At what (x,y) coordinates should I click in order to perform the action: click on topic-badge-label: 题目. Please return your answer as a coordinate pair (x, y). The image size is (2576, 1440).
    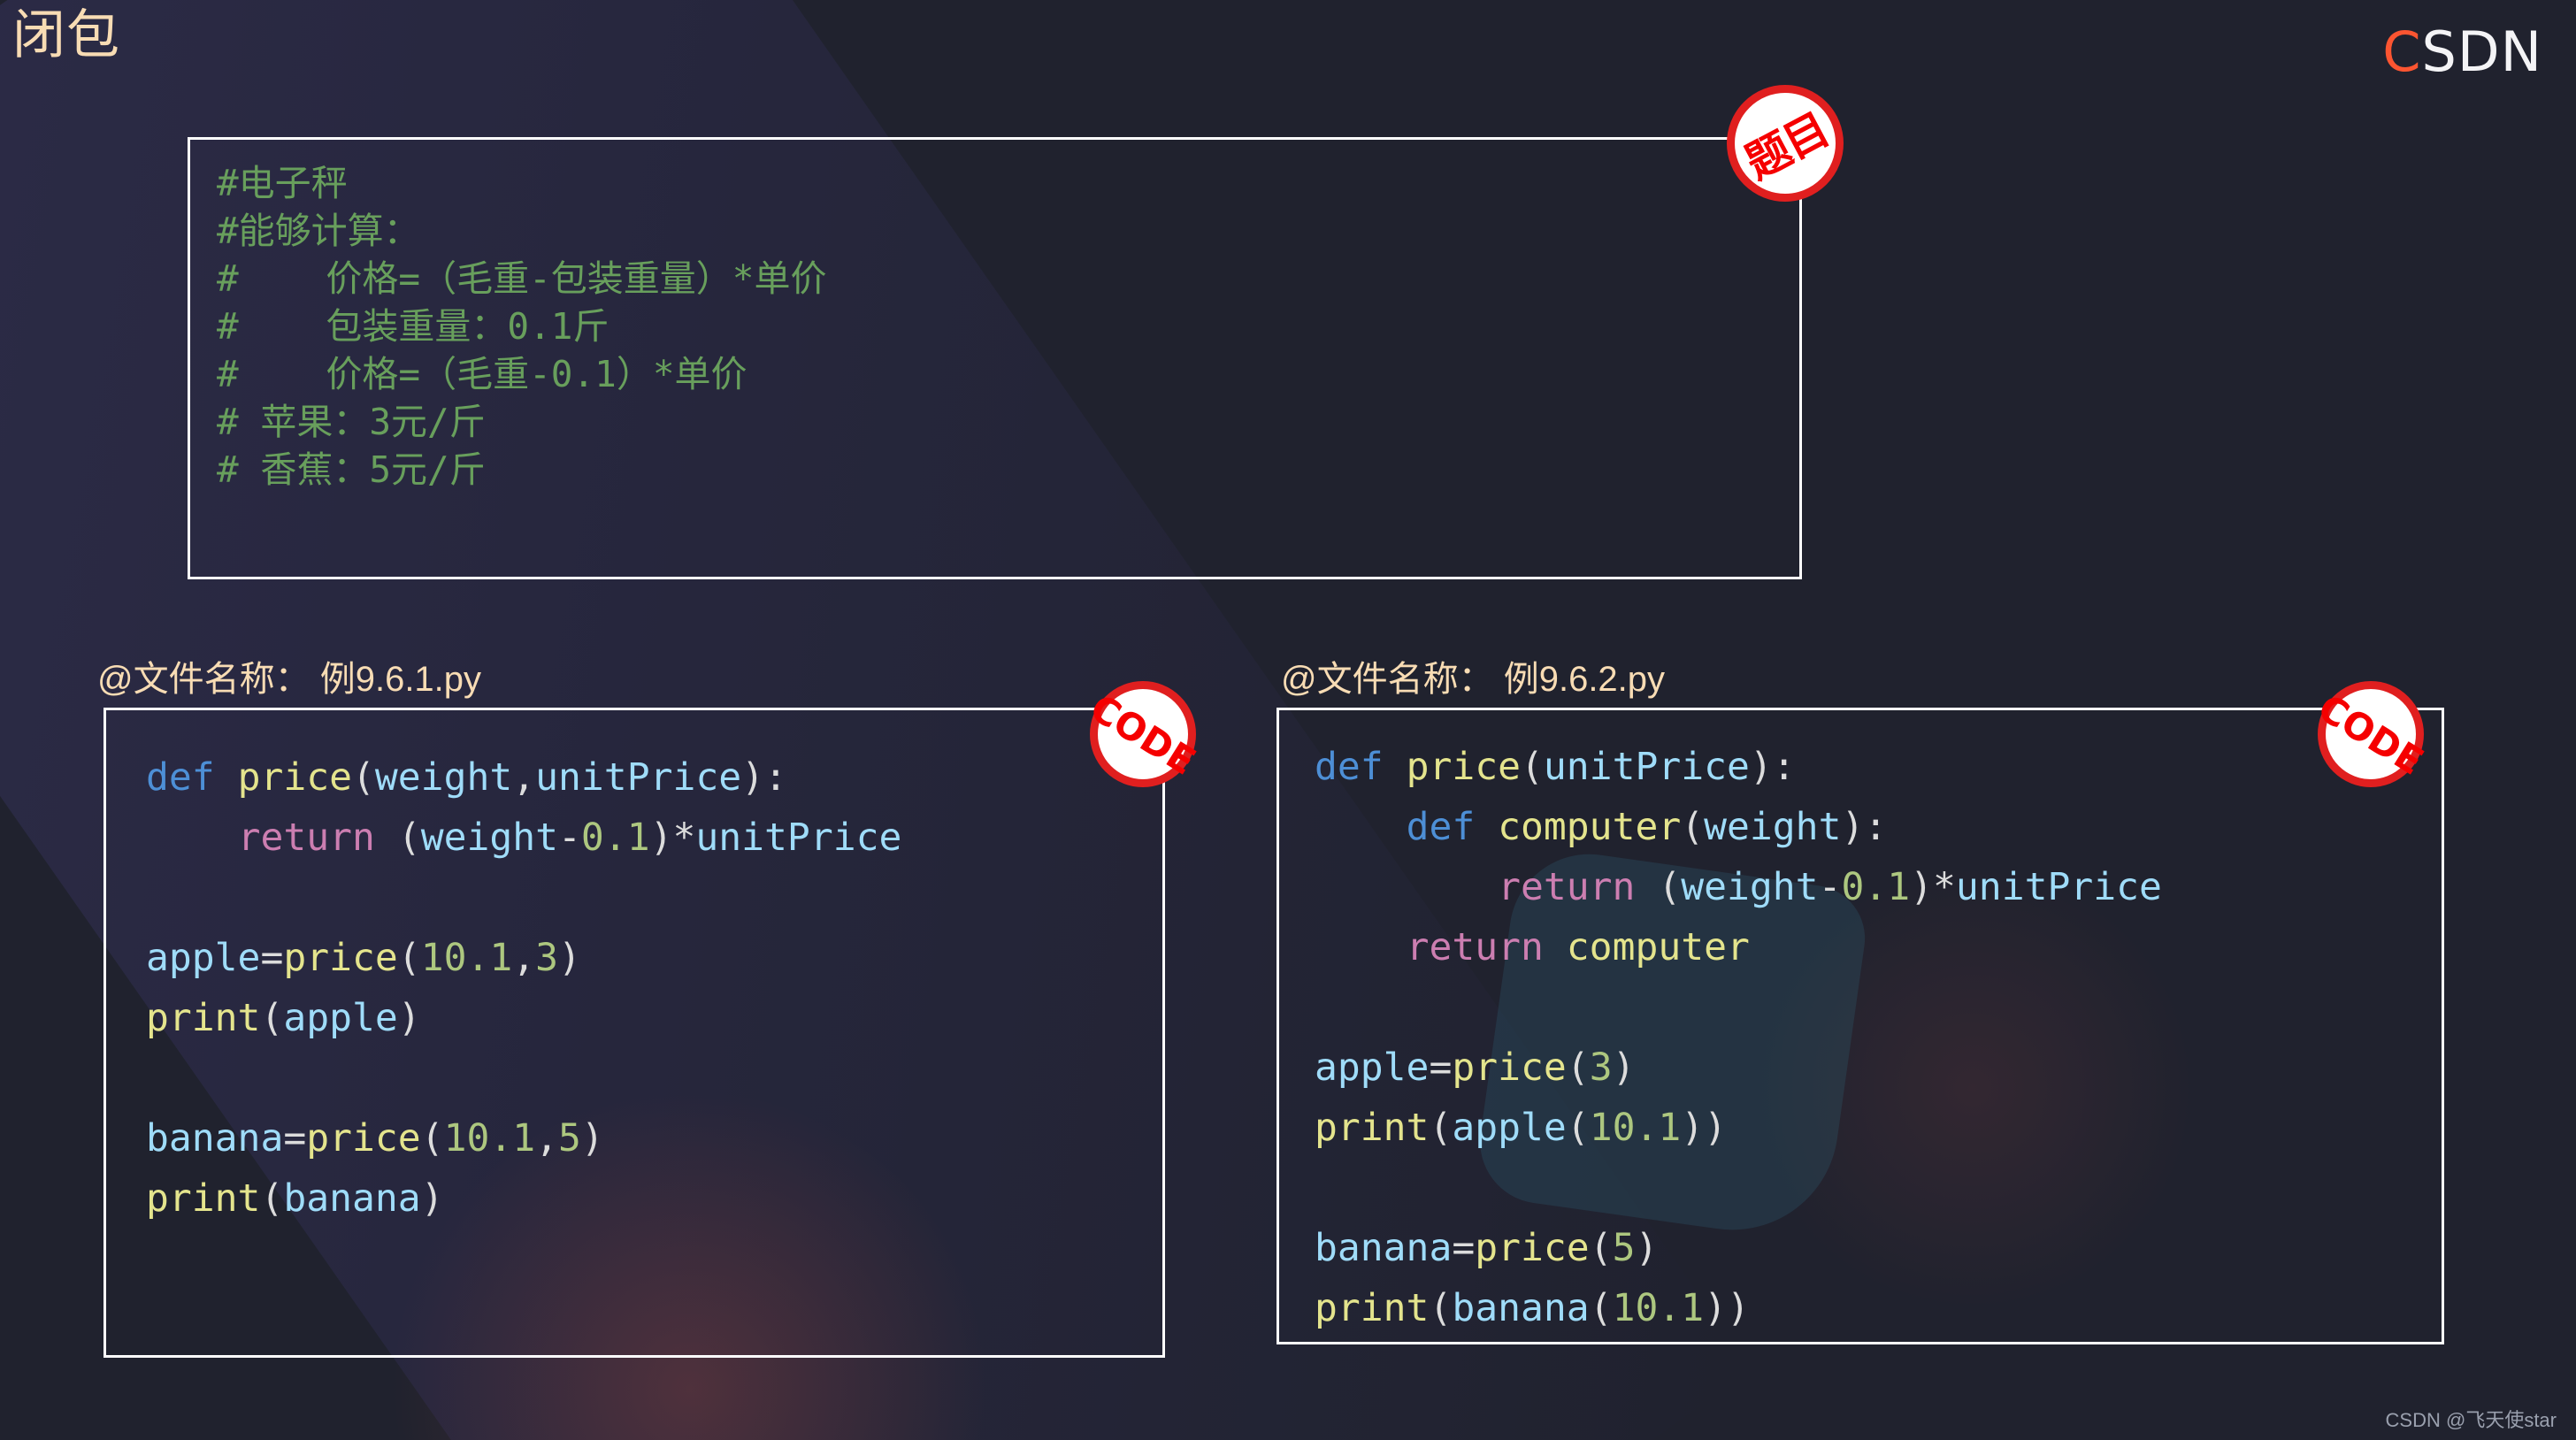
    Looking at the image, I should click on (1786, 146).